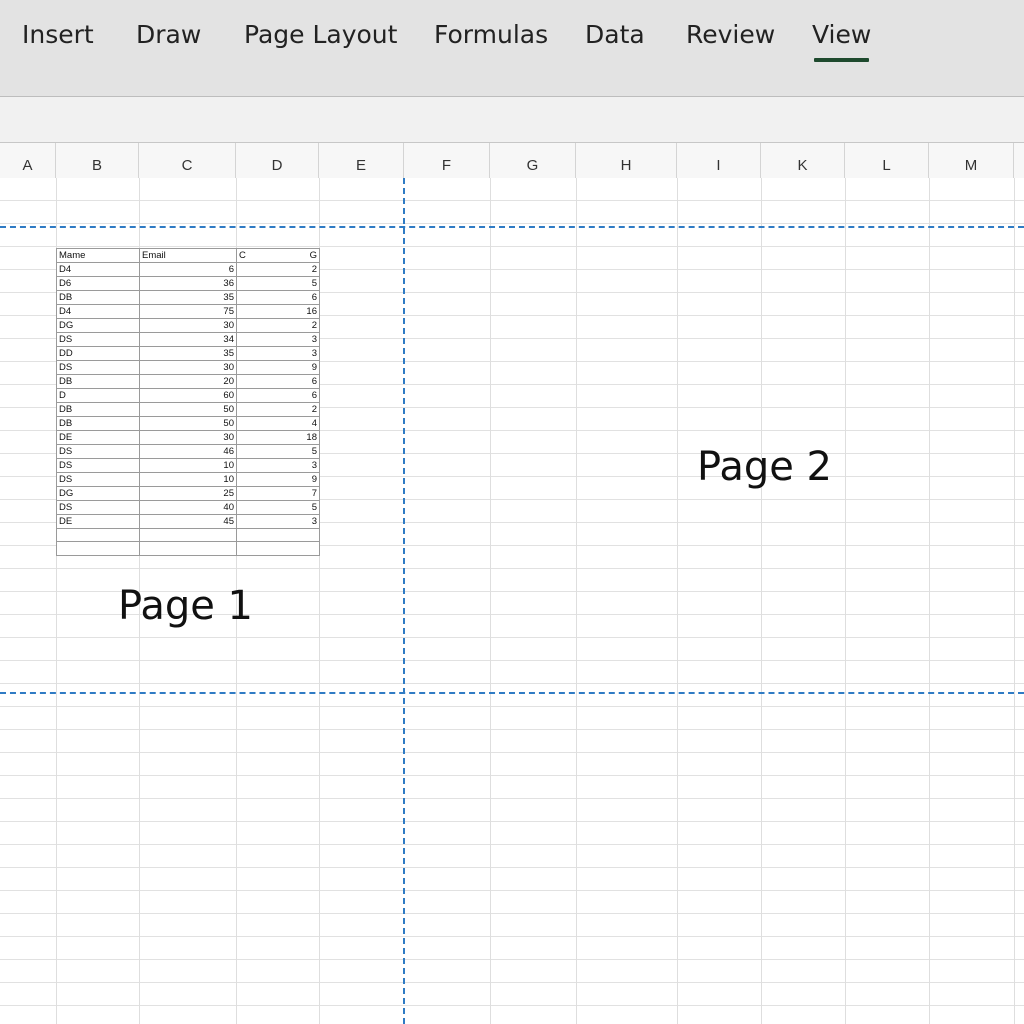 The width and height of the screenshot is (1024, 1024). What do you see at coordinates (278, 255) in the screenshot?
I see `header-cell-c-g: CG` at bounding box center [278, 255].